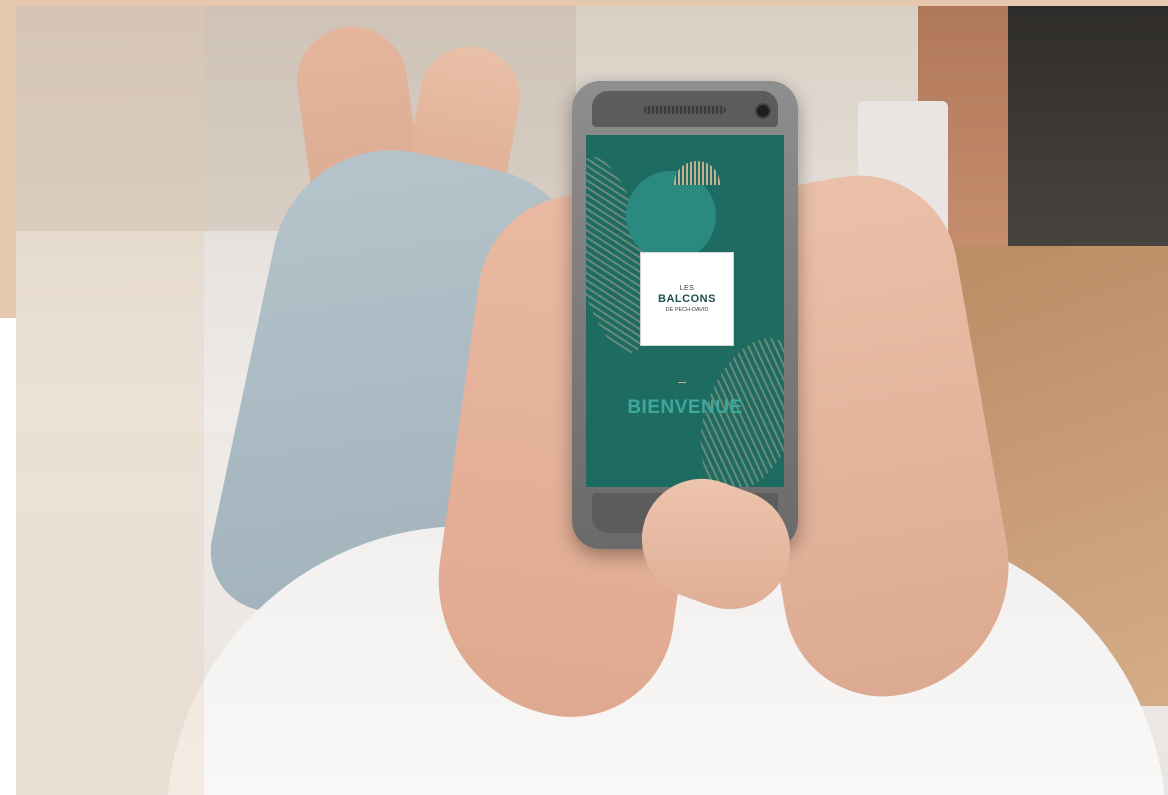 The image size is (1168, 795). Describe the element at coordinates (687, 288) in the screenshot. I see `logo-line-top: LES` at that location.